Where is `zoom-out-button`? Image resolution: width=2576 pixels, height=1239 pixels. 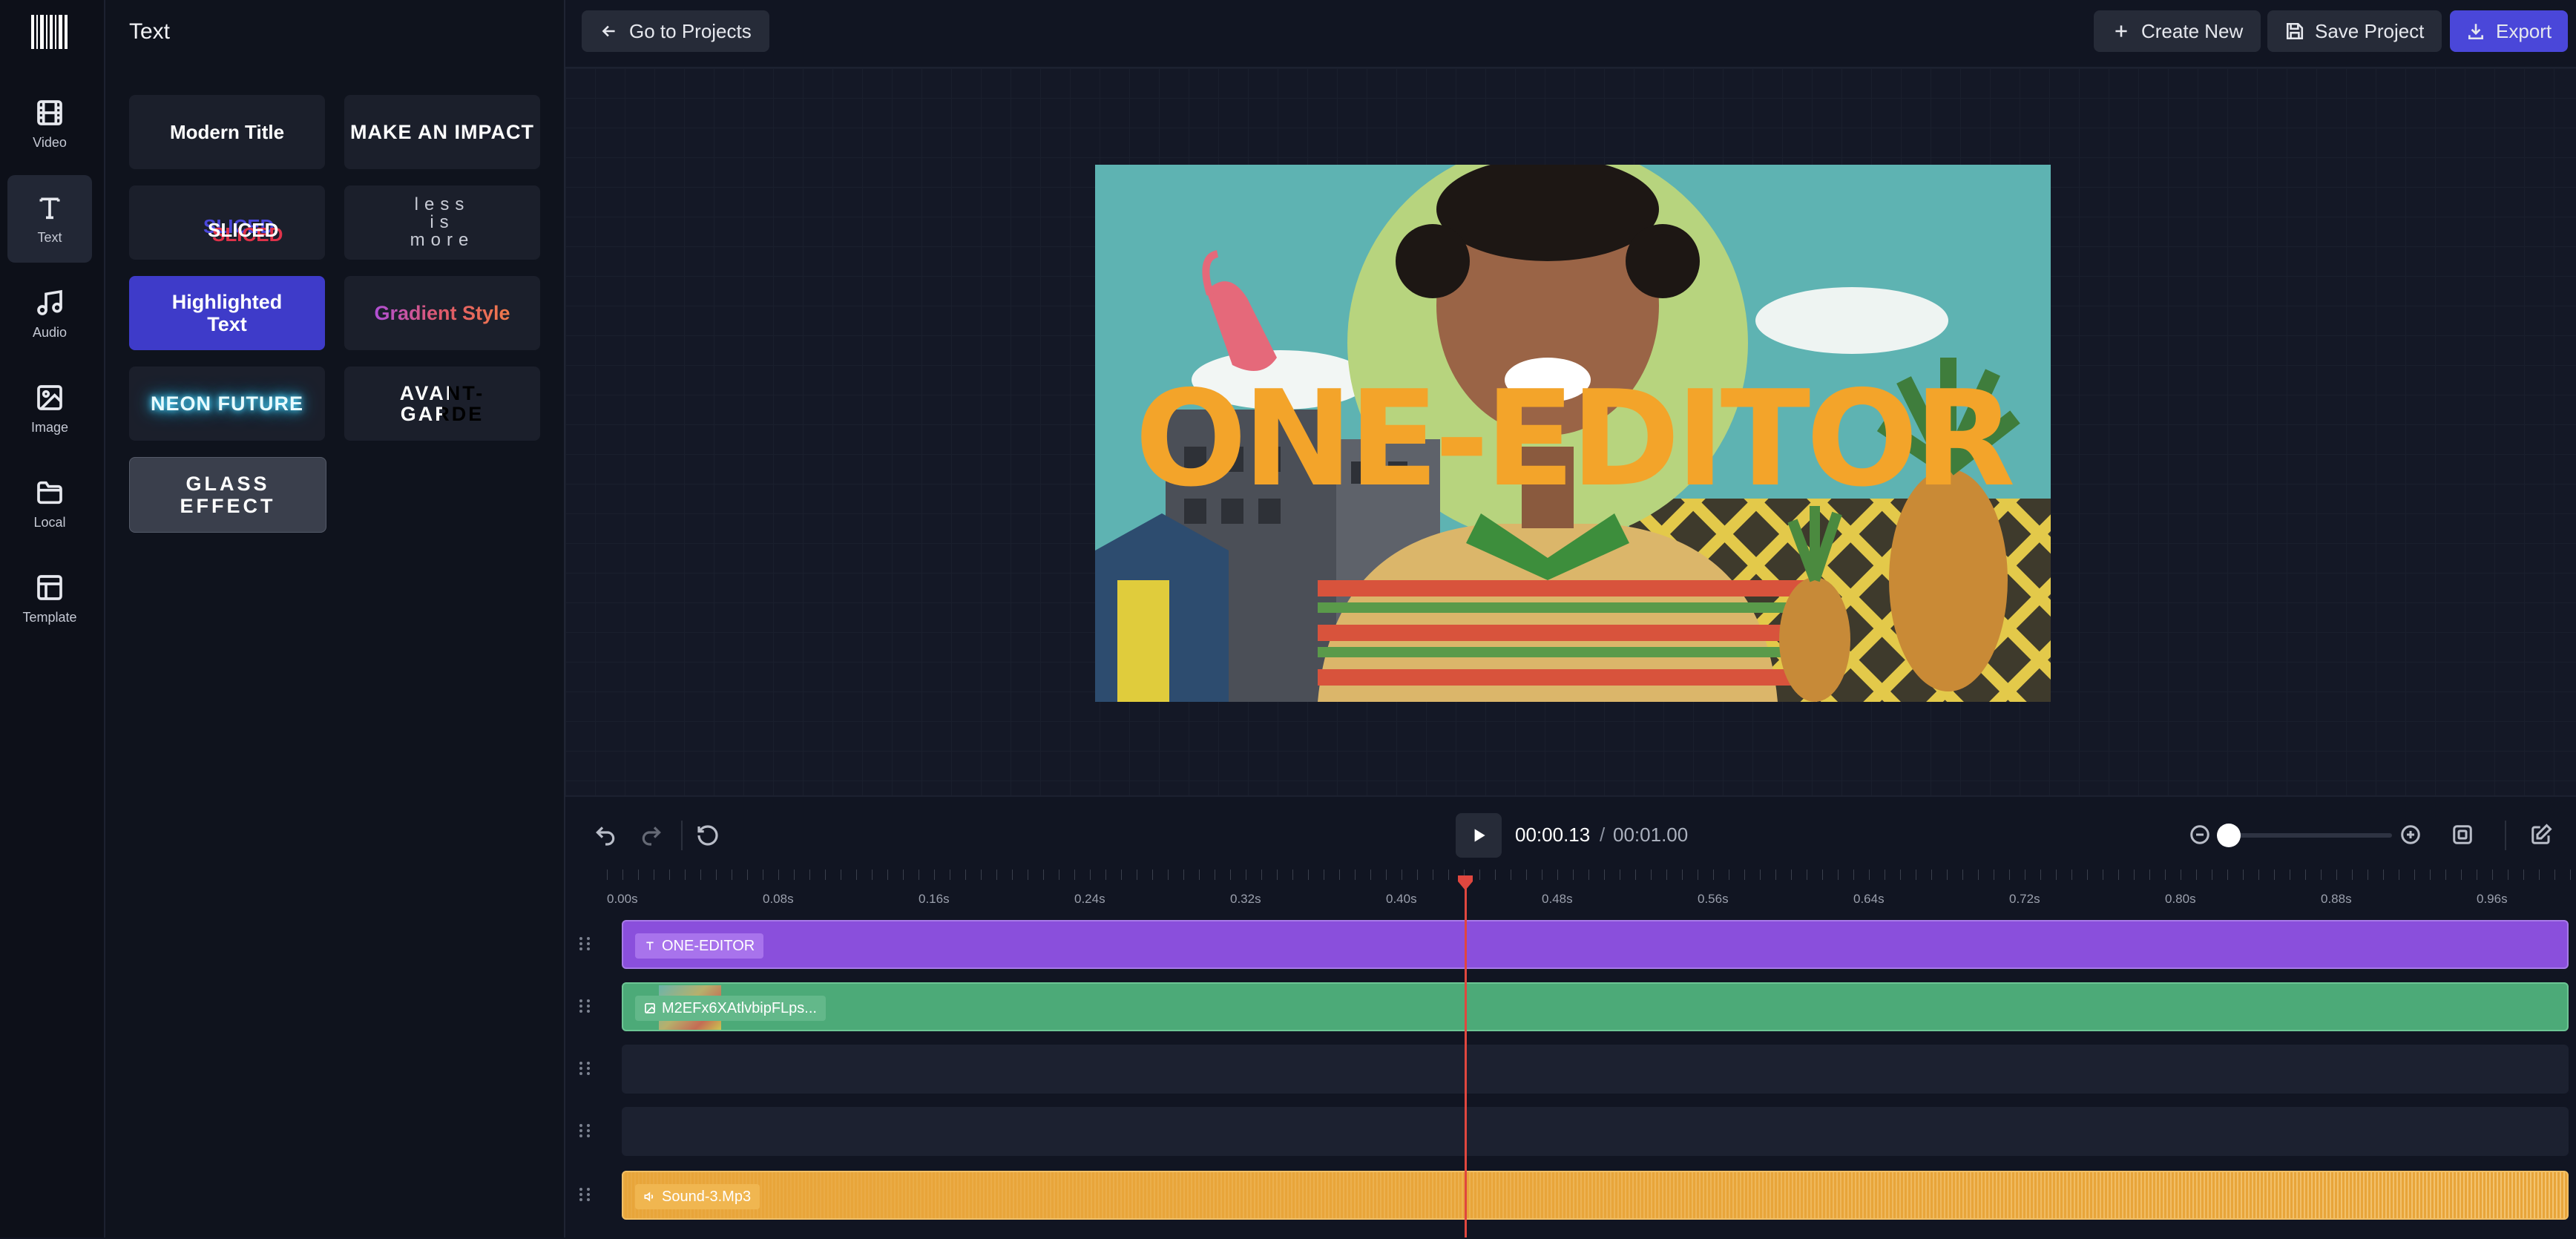 zoom-out-button is located at coordinates (2200, 835).